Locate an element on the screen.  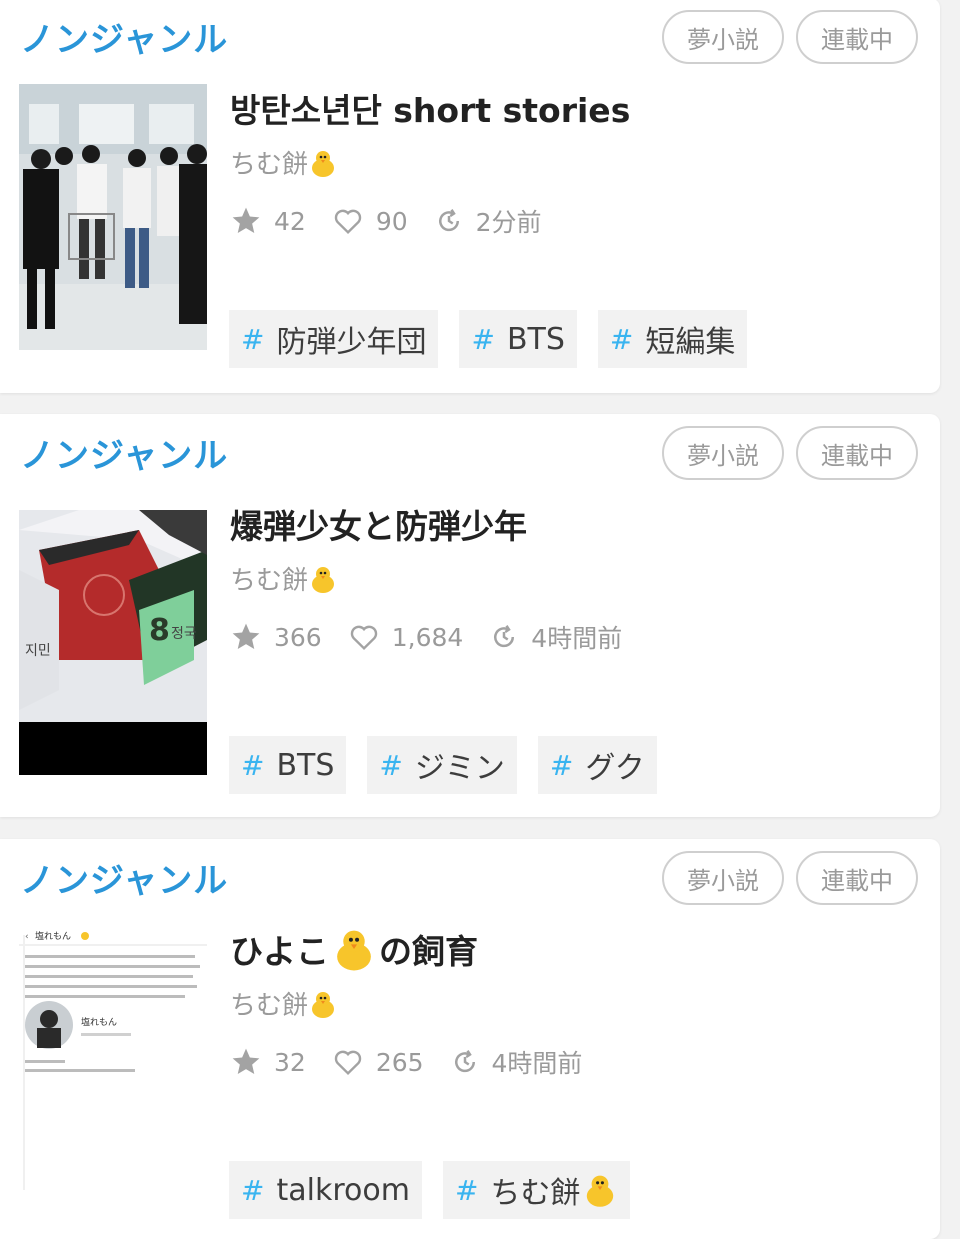
svg-text: 8 is located at coordinates (159, 630).